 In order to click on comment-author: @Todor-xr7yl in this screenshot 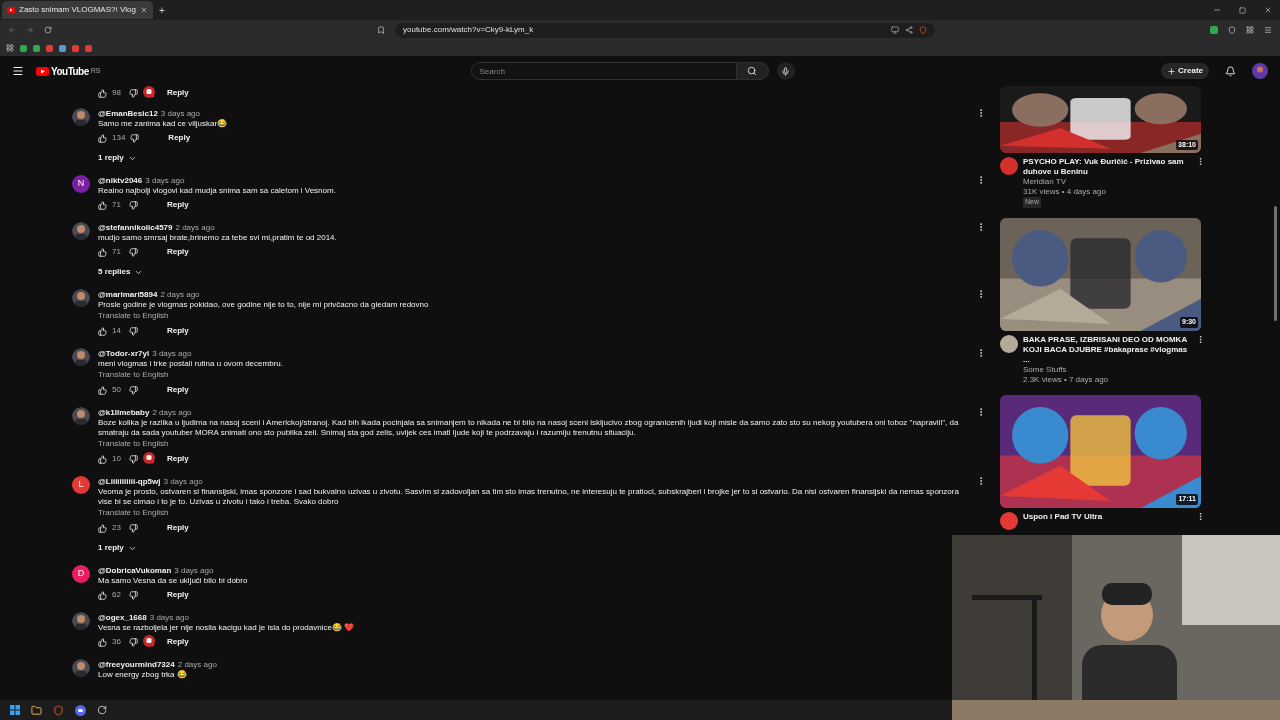, I will do `click(124, 353)`.